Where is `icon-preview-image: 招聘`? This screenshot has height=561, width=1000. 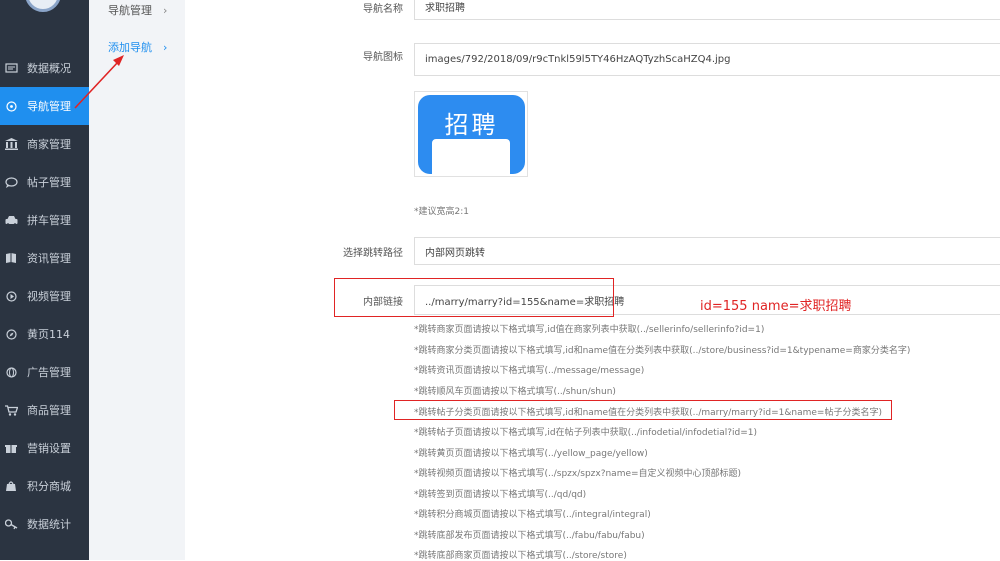
icon-preview-image: 招聘 is located at coordinates (471, 134).